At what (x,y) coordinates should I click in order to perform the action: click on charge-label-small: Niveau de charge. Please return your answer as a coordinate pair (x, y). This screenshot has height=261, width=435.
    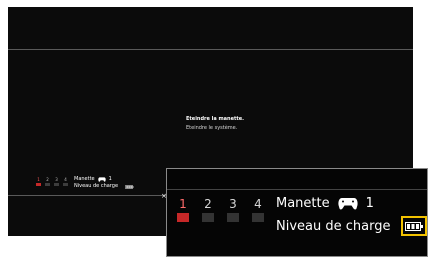
    Looking at the image, I should click on (96, 186).